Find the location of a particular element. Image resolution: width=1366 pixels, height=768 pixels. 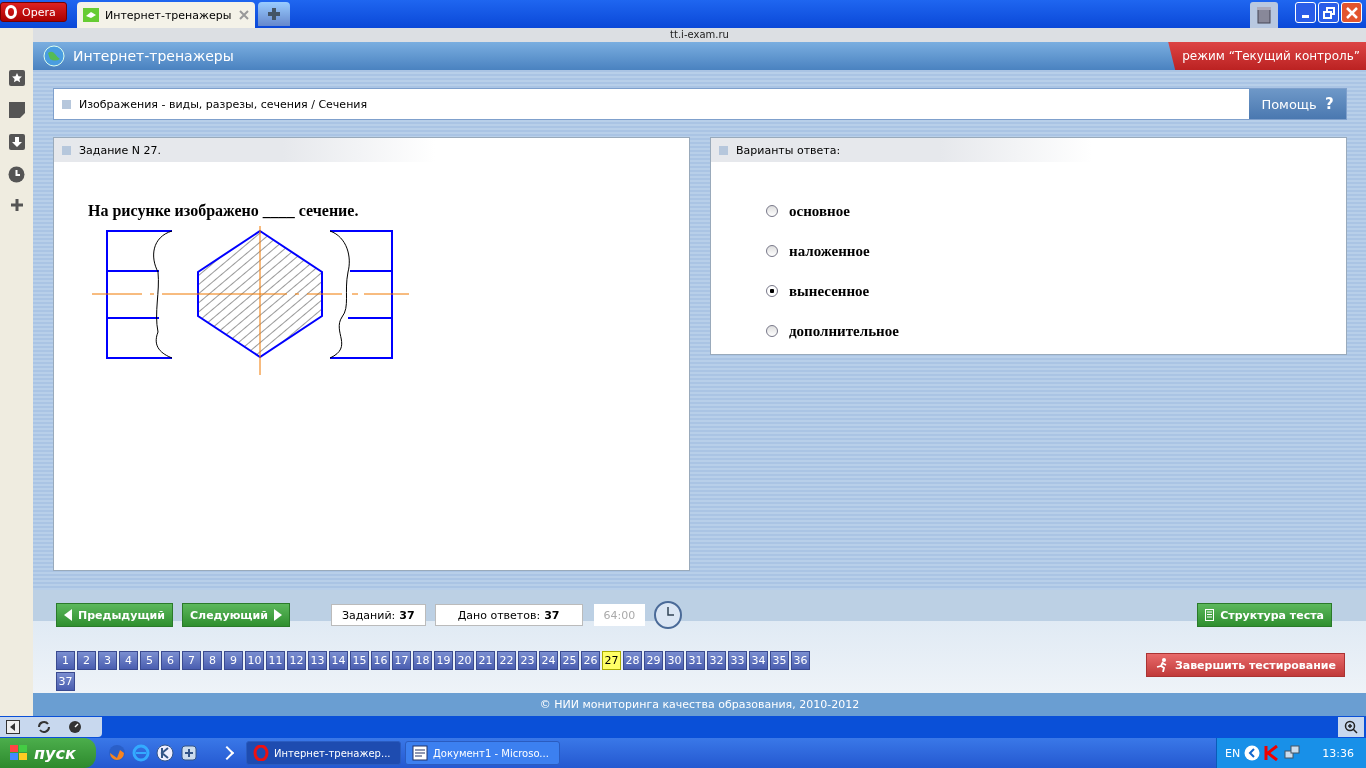

footer-text: © НИИ мониторинга качества образования, 2010-2012 is located at coordinates (699, 704).